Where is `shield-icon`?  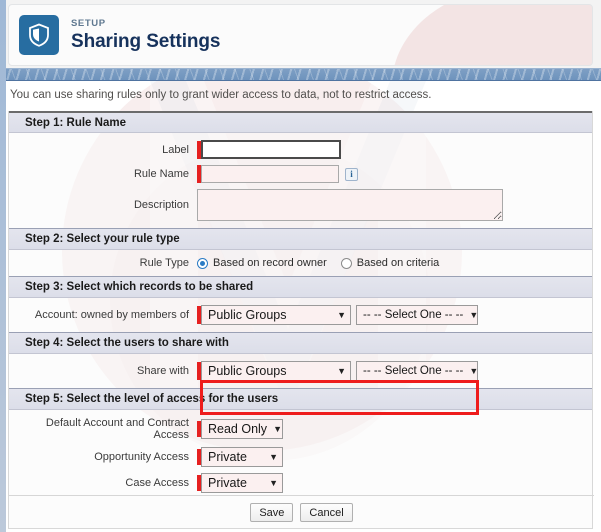 shield-icon is located at coordinates (39, 35).